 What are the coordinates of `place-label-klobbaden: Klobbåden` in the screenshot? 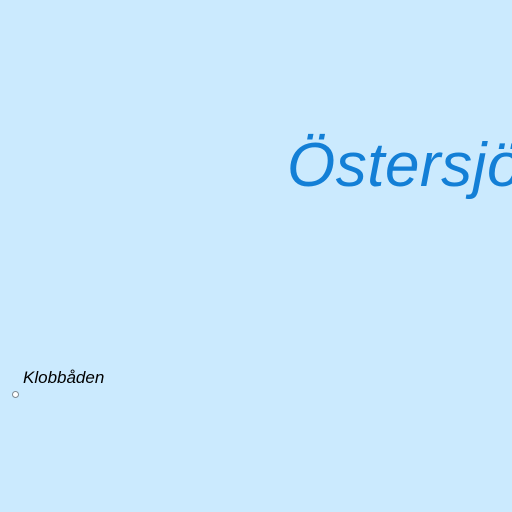 It's located at (64, 377).